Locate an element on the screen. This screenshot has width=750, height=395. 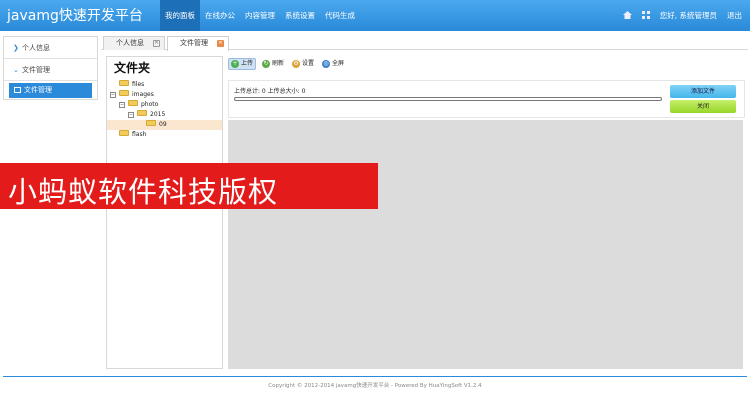
copyright-watermark: 小蚂蚁软件科技版权 is located at coordinates (189, 186).